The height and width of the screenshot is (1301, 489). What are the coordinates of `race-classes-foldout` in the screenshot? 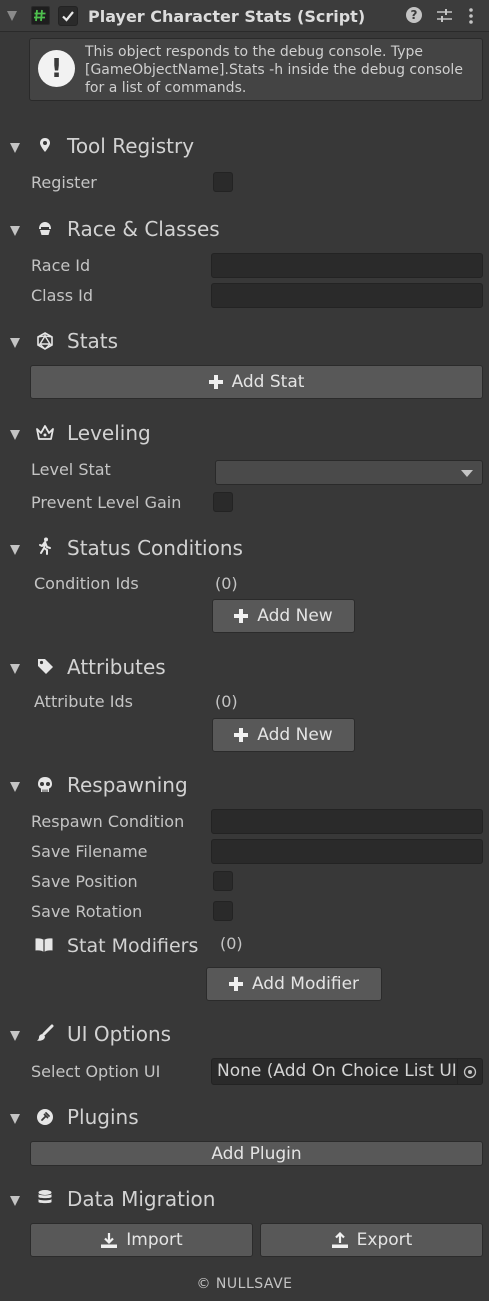 It's located at (15, 231).